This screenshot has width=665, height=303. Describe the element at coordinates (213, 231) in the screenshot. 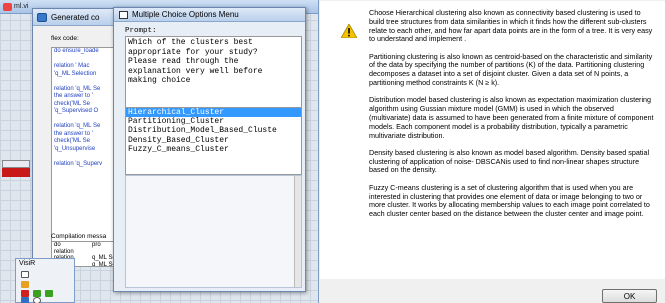

I see `options-panel-bottom` at that location.